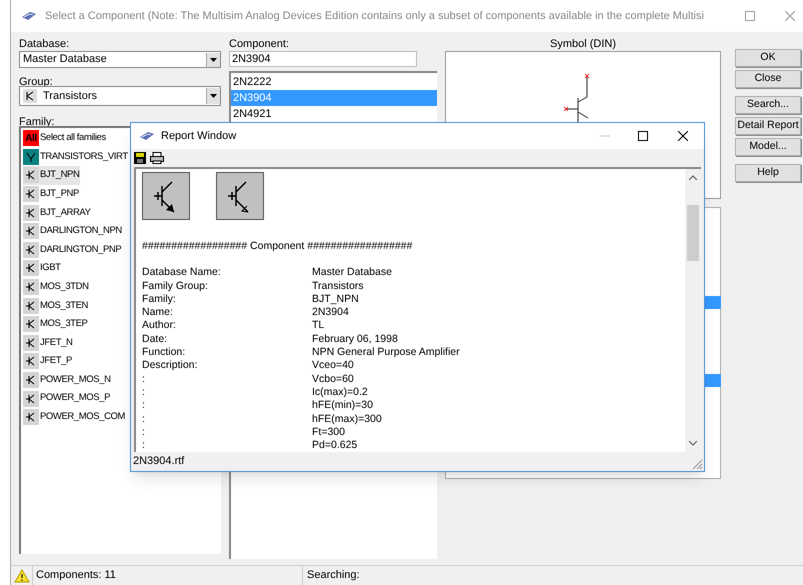 This screenshot has width=803, height=585. What do you see at coordinates (352, 273) in the screenshot?
I see `field-value: Master Database` at bounding box center [352, 273].